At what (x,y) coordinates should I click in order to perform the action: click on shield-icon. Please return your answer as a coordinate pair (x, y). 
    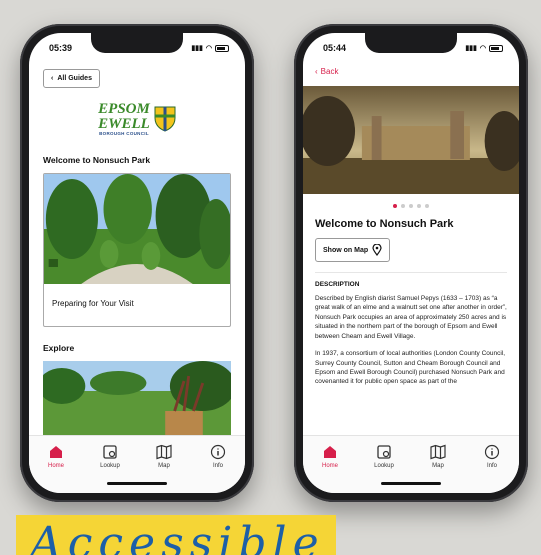
    Looking at the image, I should click on (165, 119).